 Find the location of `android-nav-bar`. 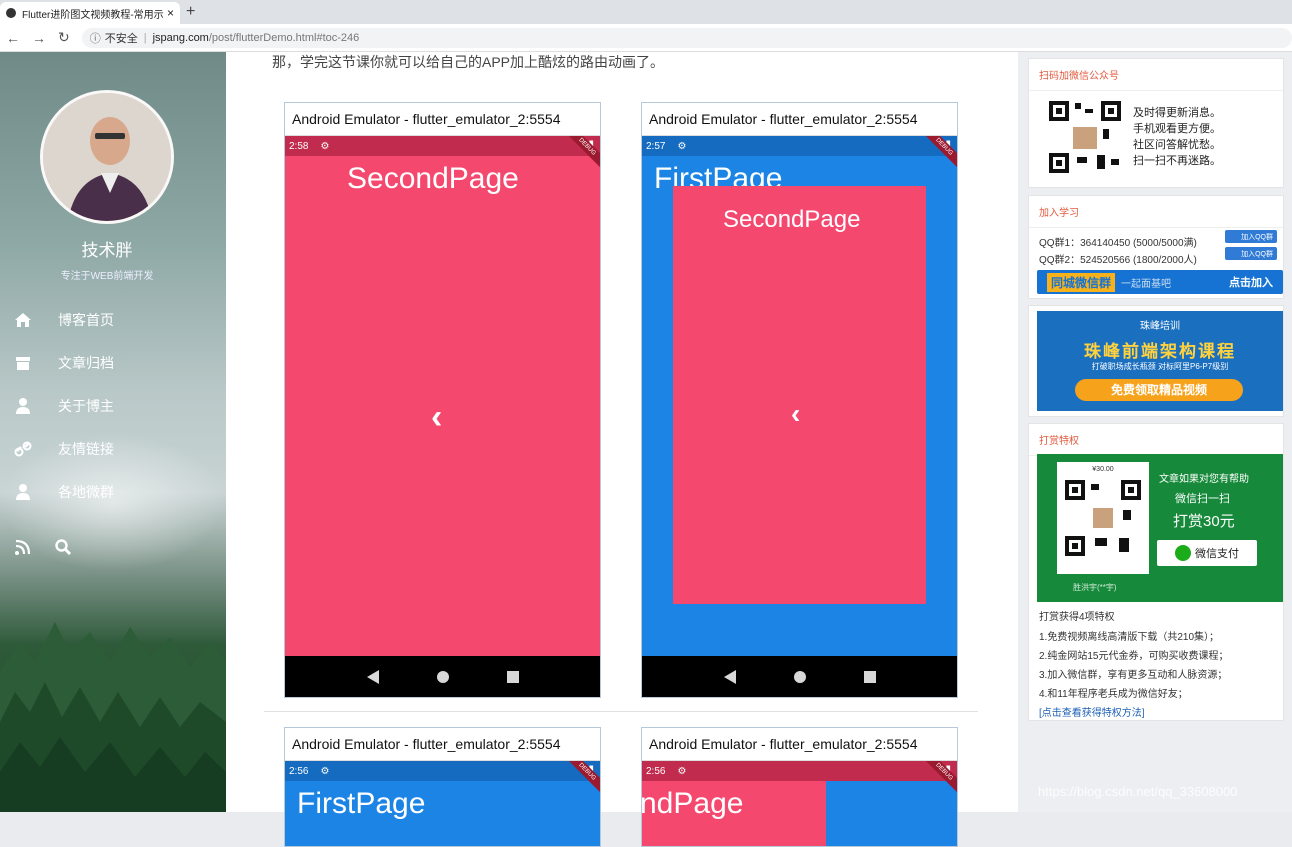

android-nav-bar is located at coordinates (442, 676).